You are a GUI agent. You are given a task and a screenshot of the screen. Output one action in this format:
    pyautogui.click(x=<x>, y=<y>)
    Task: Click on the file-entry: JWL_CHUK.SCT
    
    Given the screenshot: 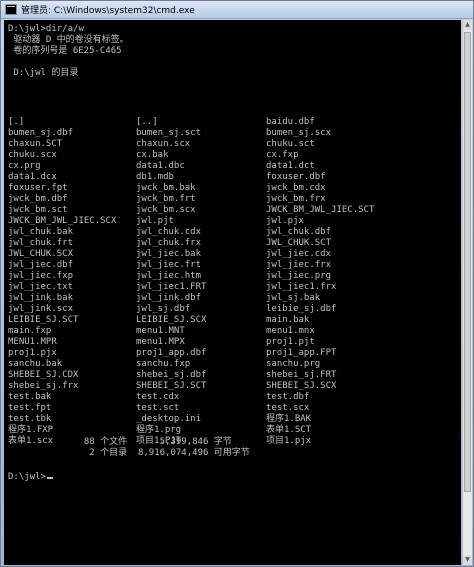 What is the action you would take?
    pyautogui.click(x=299, y=243)
    